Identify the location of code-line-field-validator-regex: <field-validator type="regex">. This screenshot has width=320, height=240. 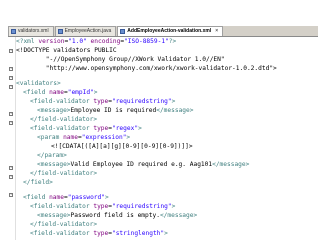
(86, 128).